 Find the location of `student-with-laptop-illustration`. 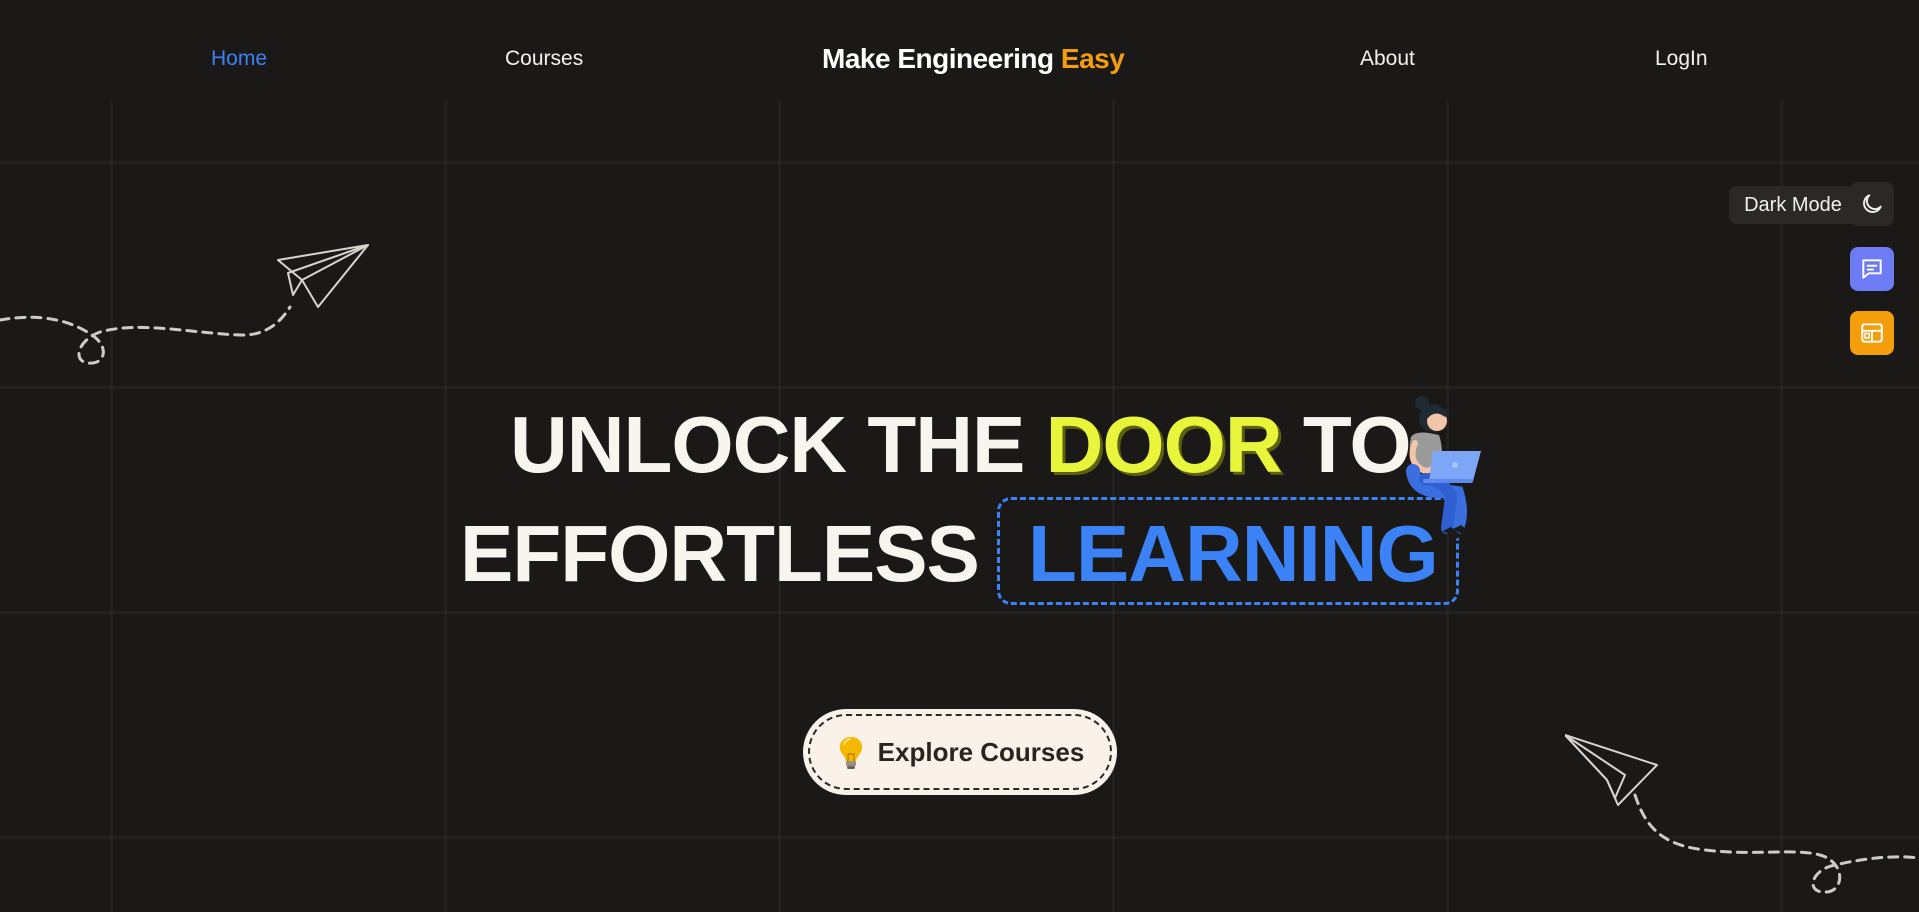

student-with-laptop-illustration is located at coordinates (1443, 467).